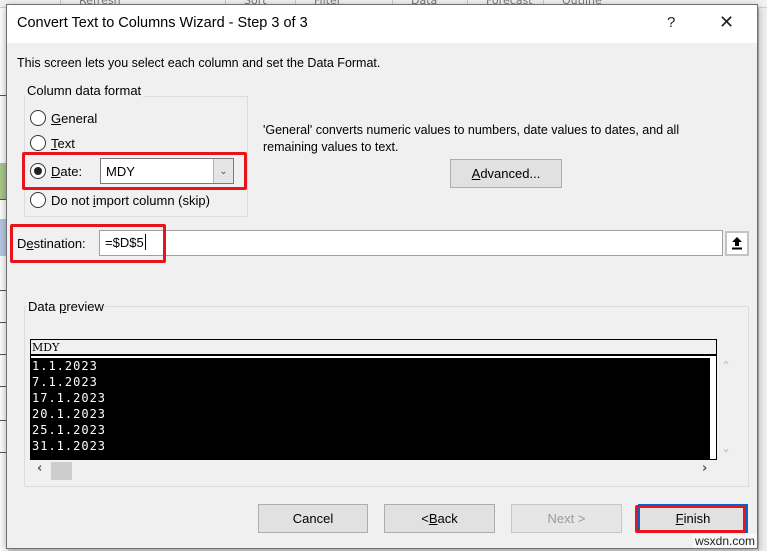 The image size is (767, 551). Describe the element at coordinates (671, 22) in the screenshot. I see `help-button: ?` at that location.